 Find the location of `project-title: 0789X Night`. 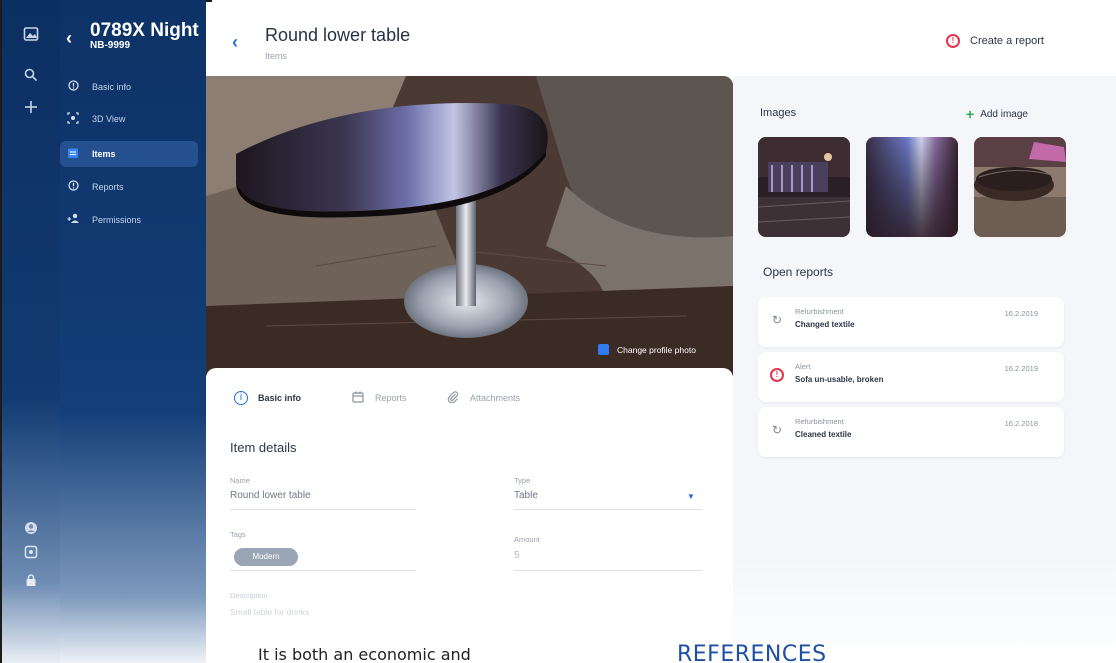

project-title: 0789X Night is located at coordinates (144, 30).